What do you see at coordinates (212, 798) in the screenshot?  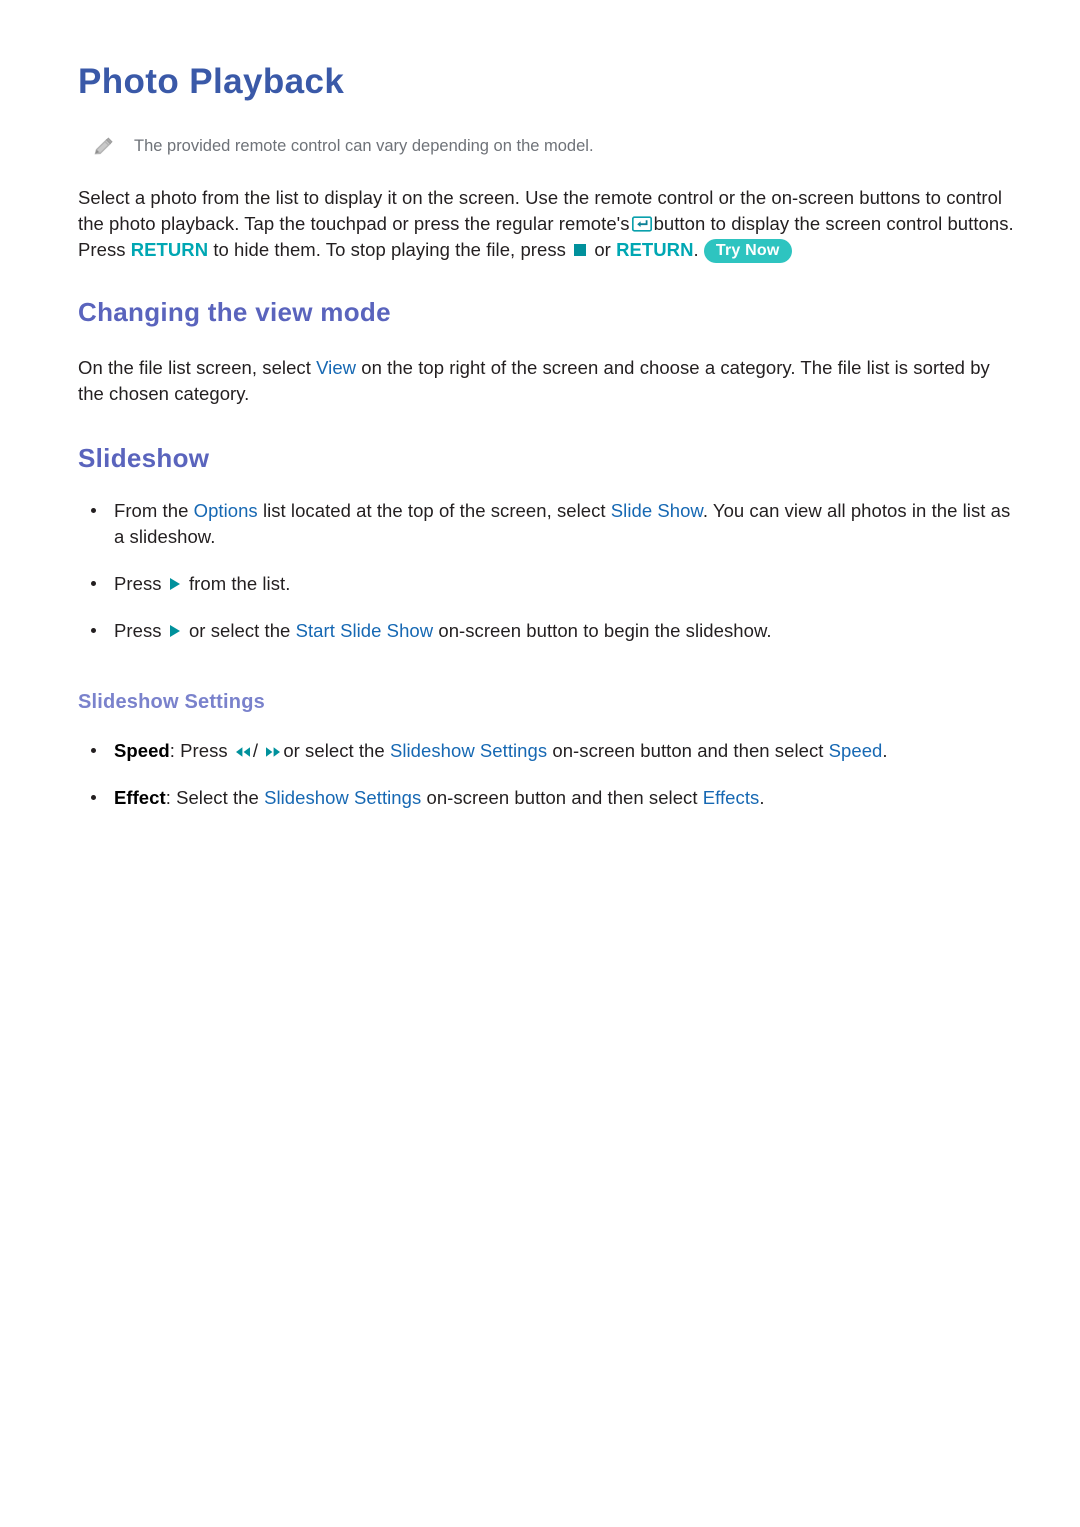 I see `effect-part1: : Select the` at bounding box center [212, 798].